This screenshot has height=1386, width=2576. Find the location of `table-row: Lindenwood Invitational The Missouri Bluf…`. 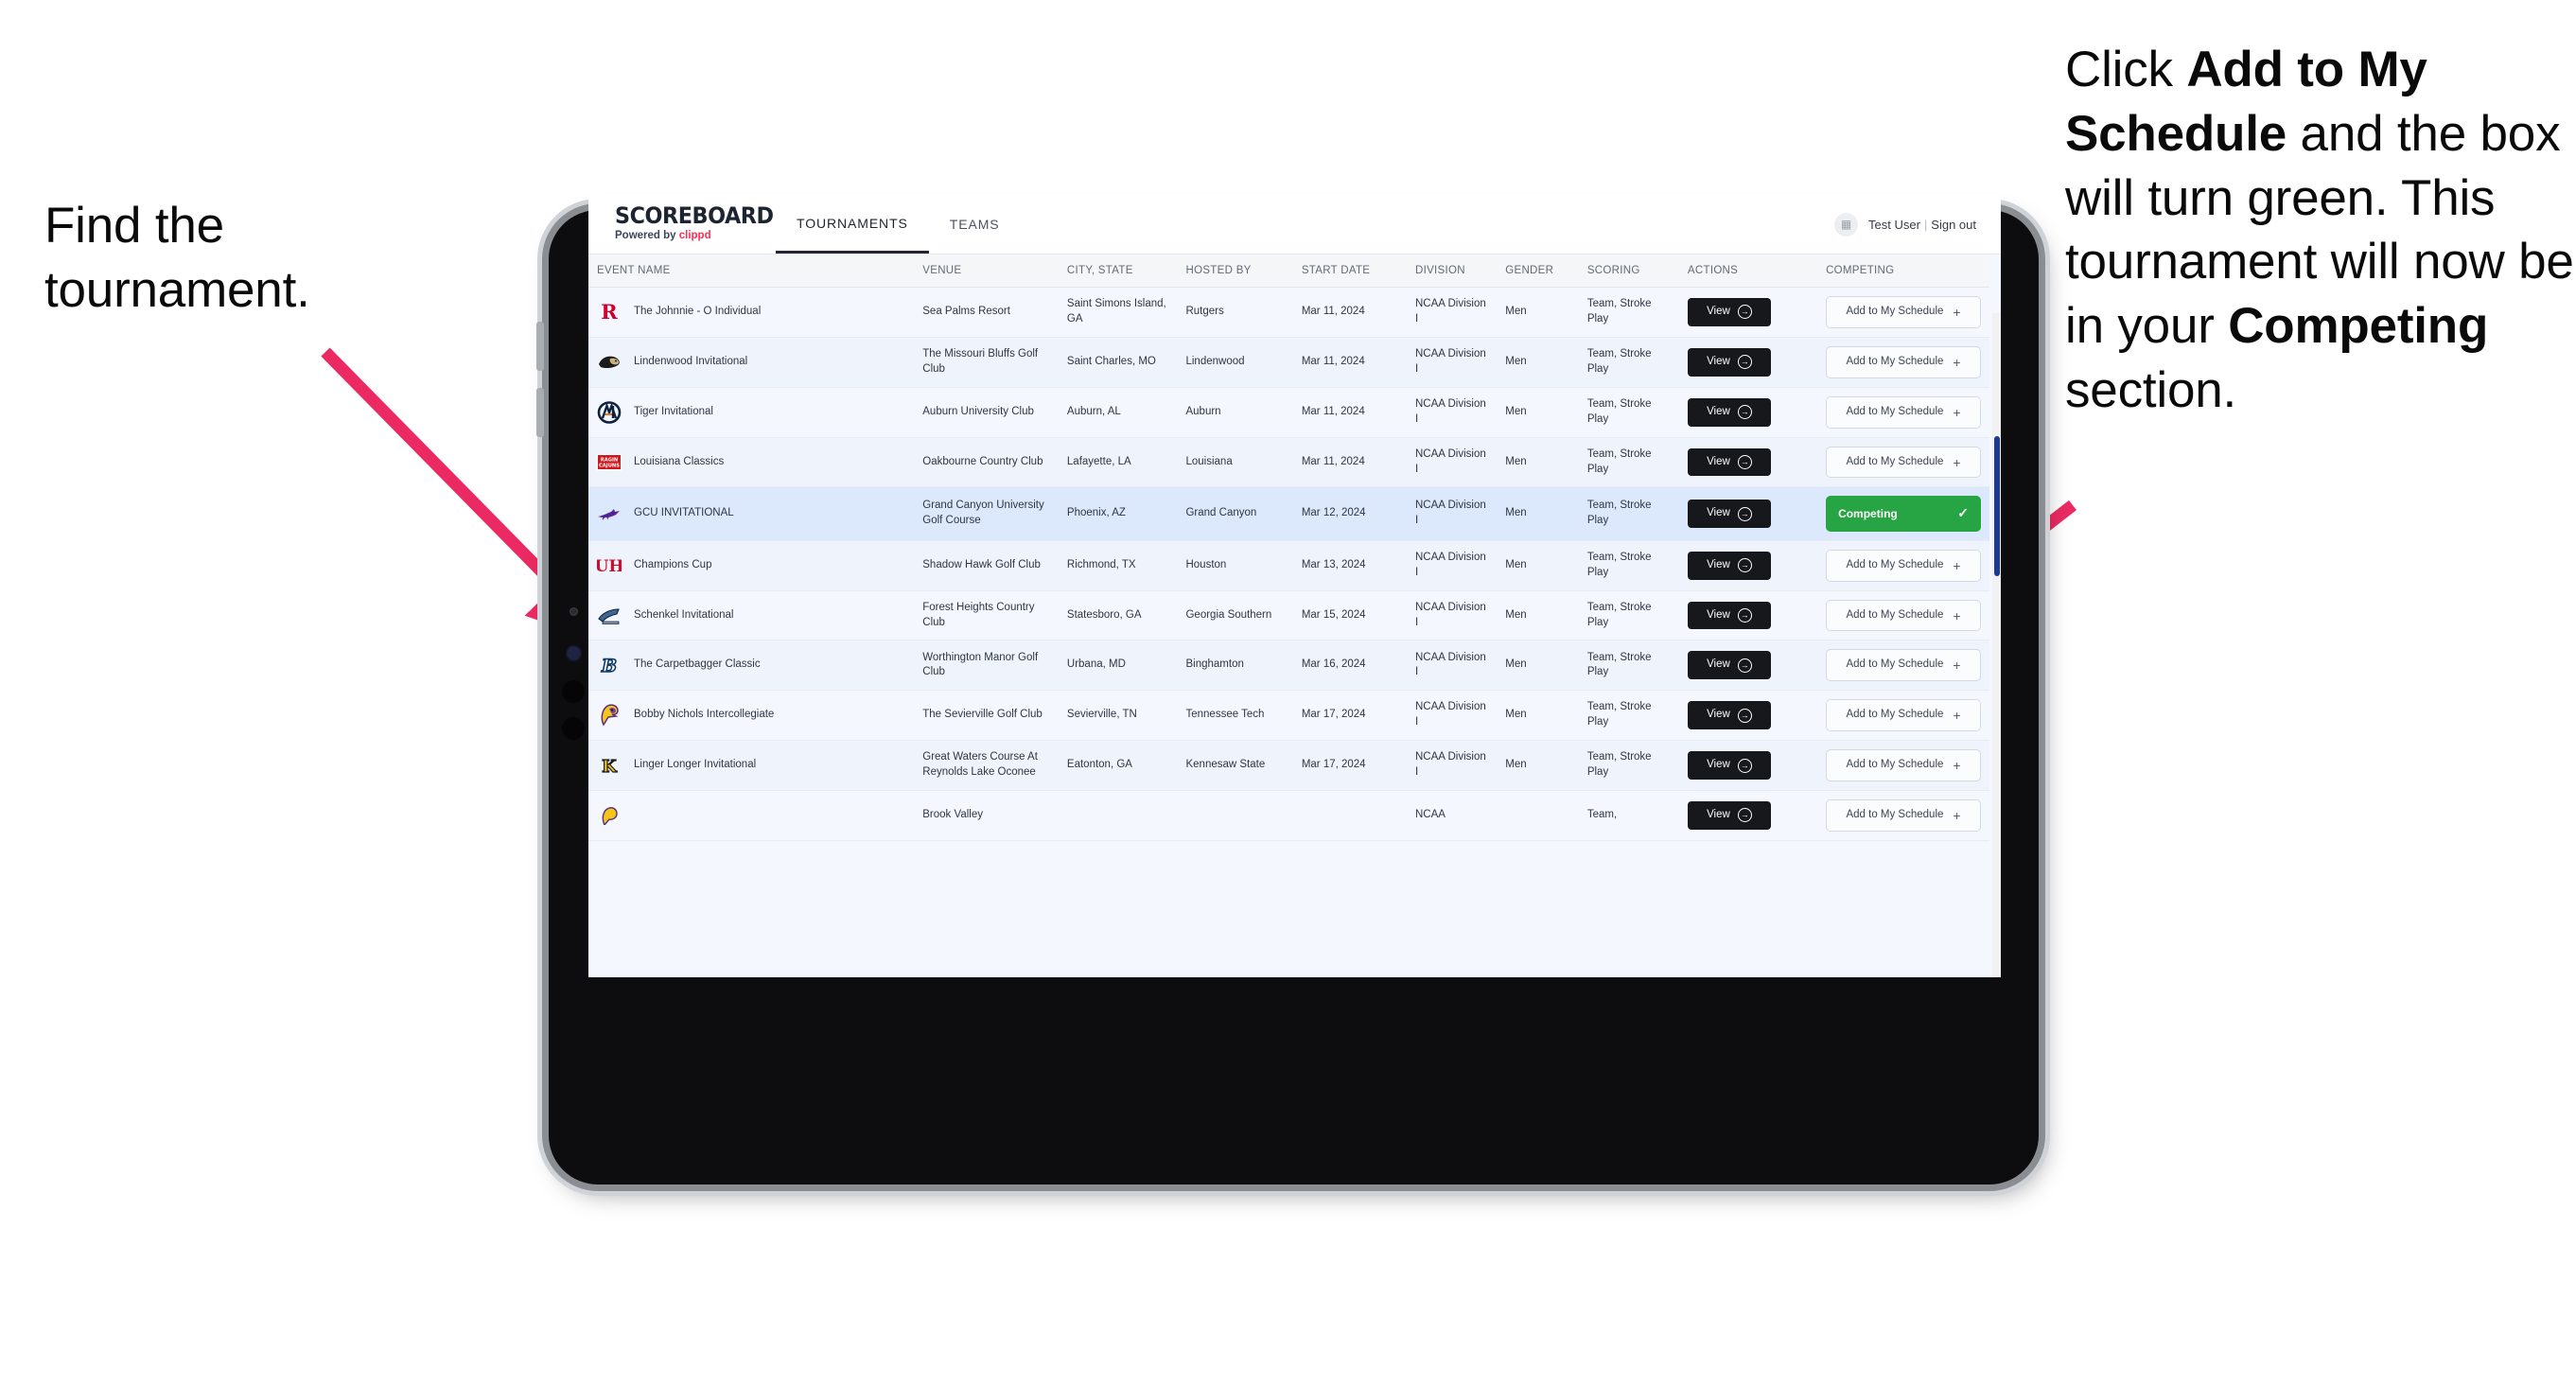

table-row: Lindenwood Invitational The Missouri Bluf… is located at coordinates (1289, 362).